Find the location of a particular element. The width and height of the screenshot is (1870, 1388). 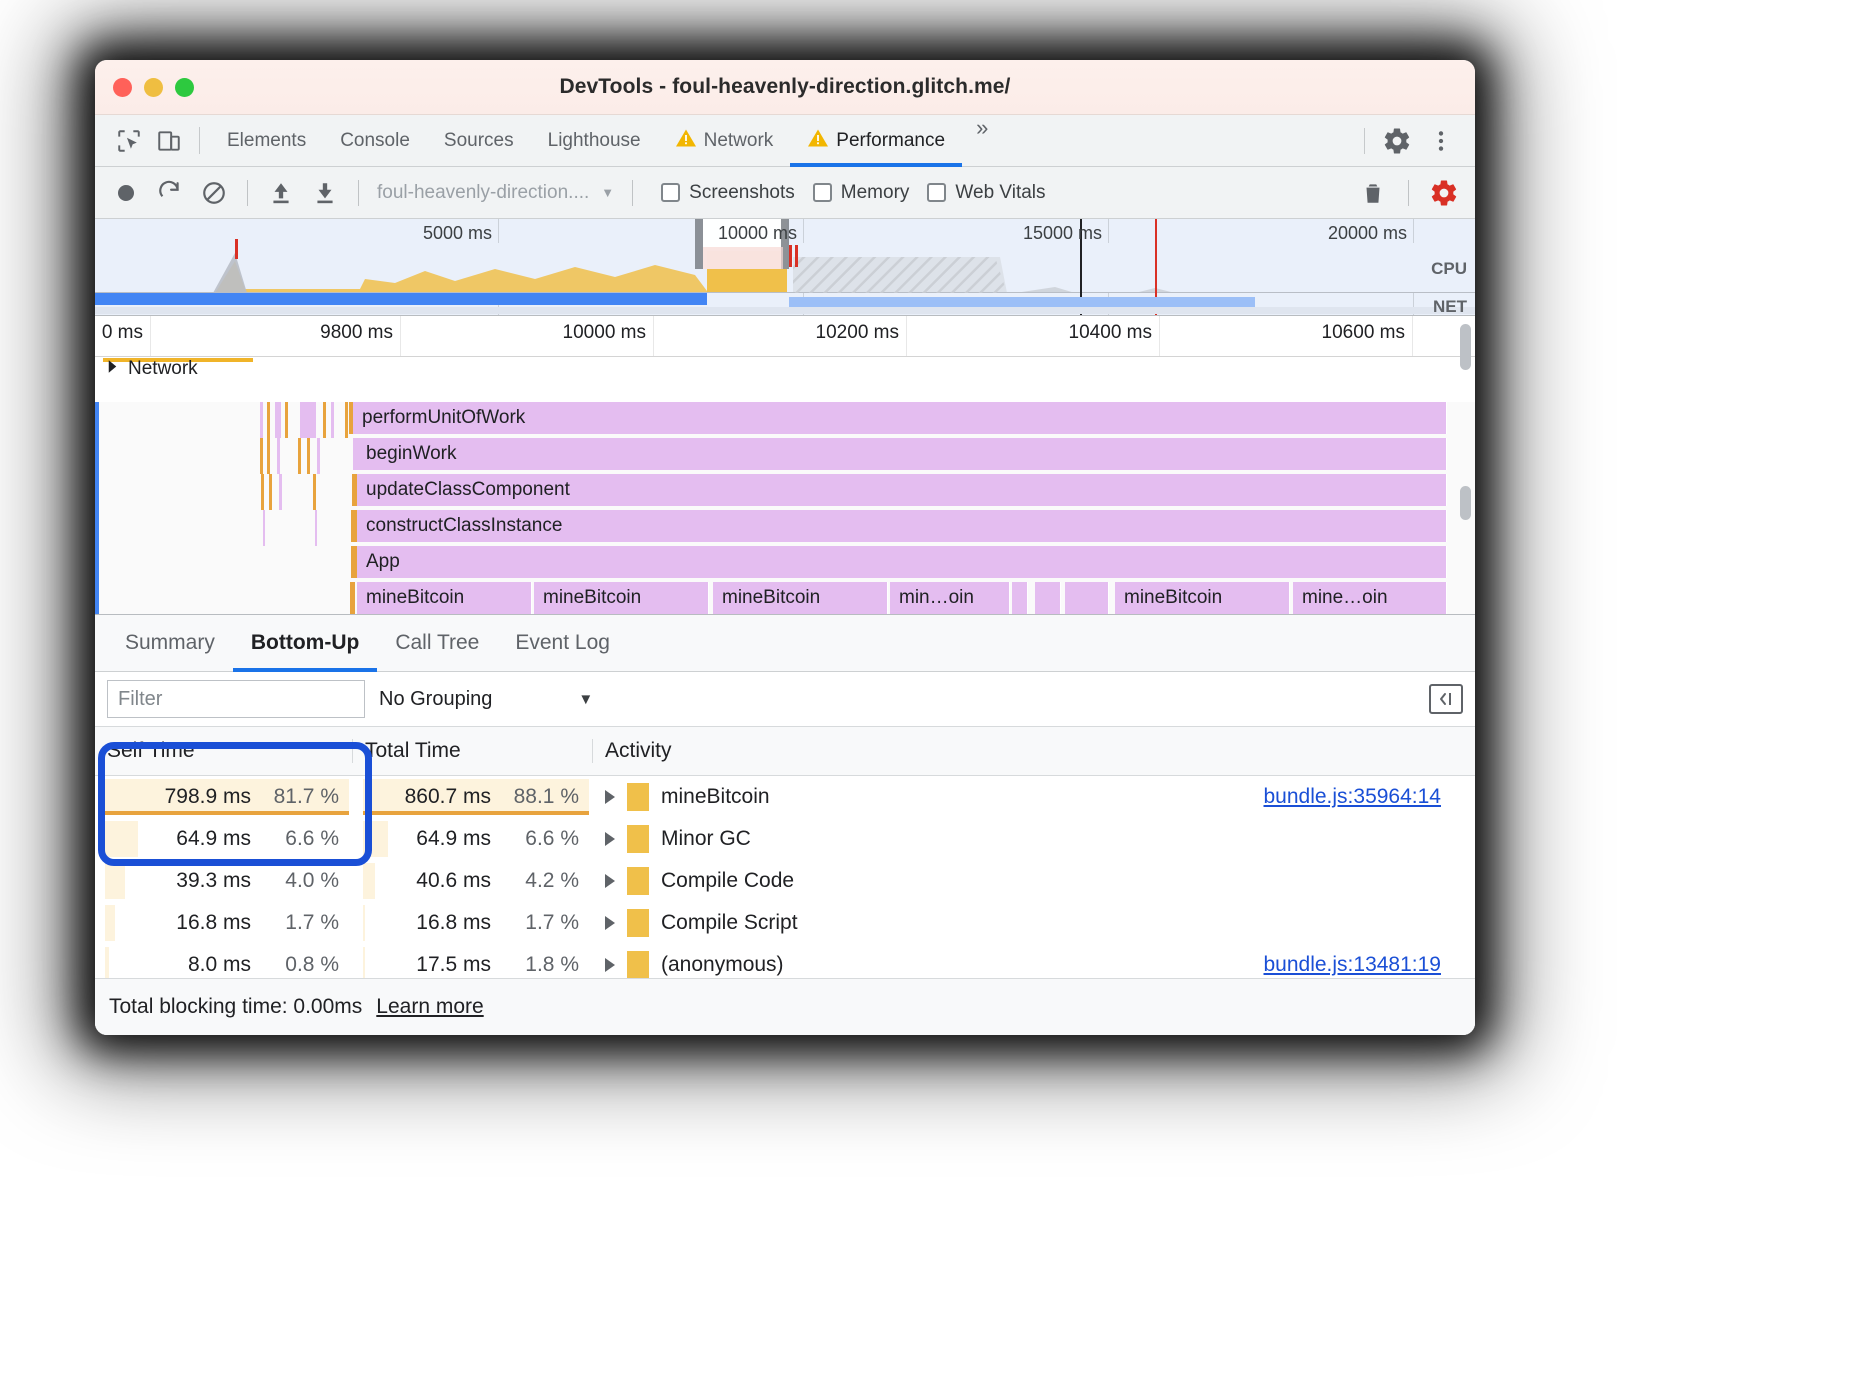

record-icon is located at coordinates (126, 193).